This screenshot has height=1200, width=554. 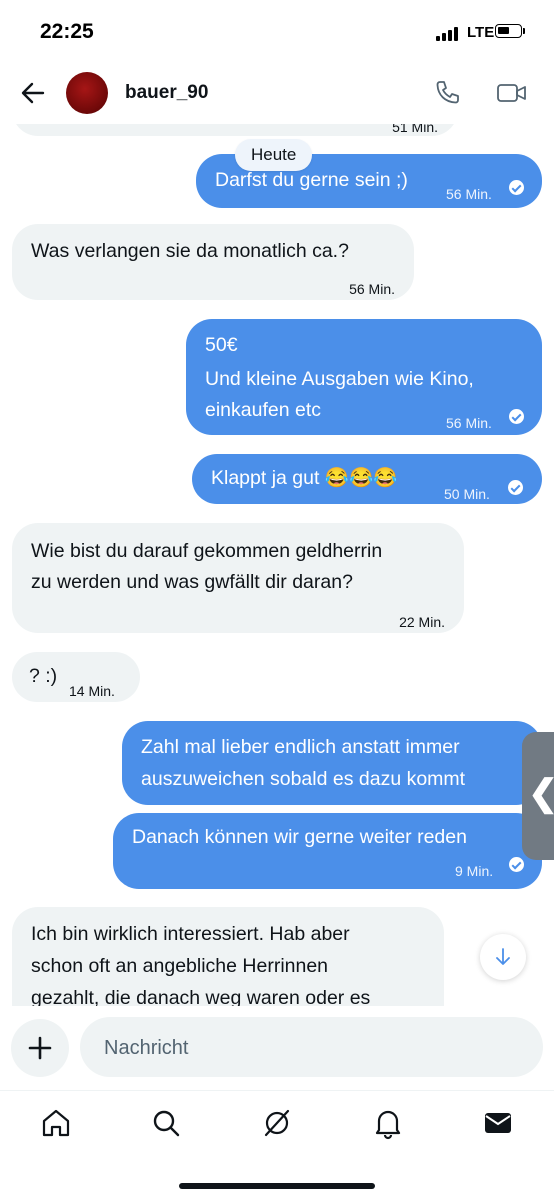 I want to click on status-time: 22:25, so click(x=67, y=31).